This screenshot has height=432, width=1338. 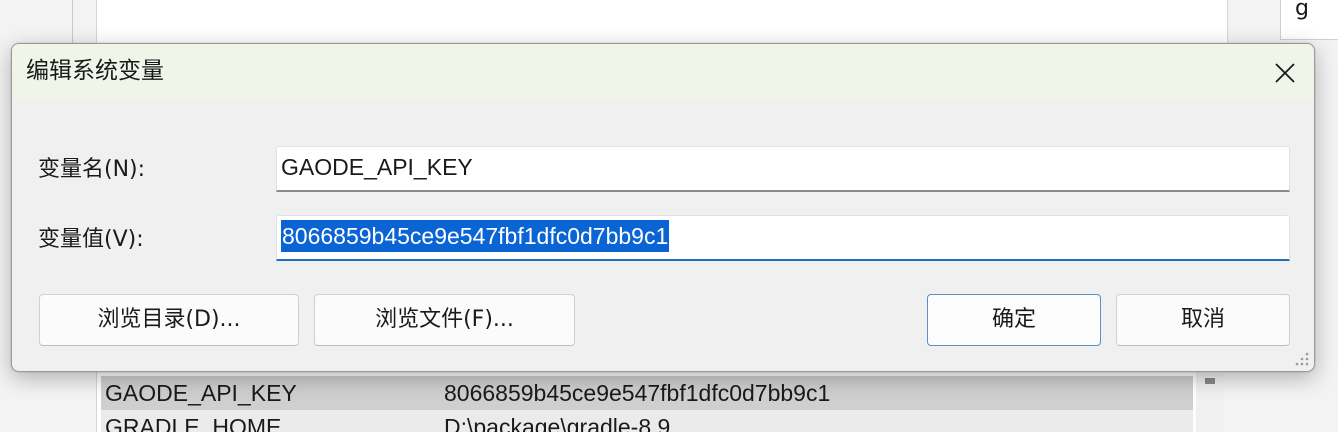 What do you see at coordinates (95, 71) in the screenshot?
I see `dialog-title: 编辑系统变量` at bounding box center [95, 71].